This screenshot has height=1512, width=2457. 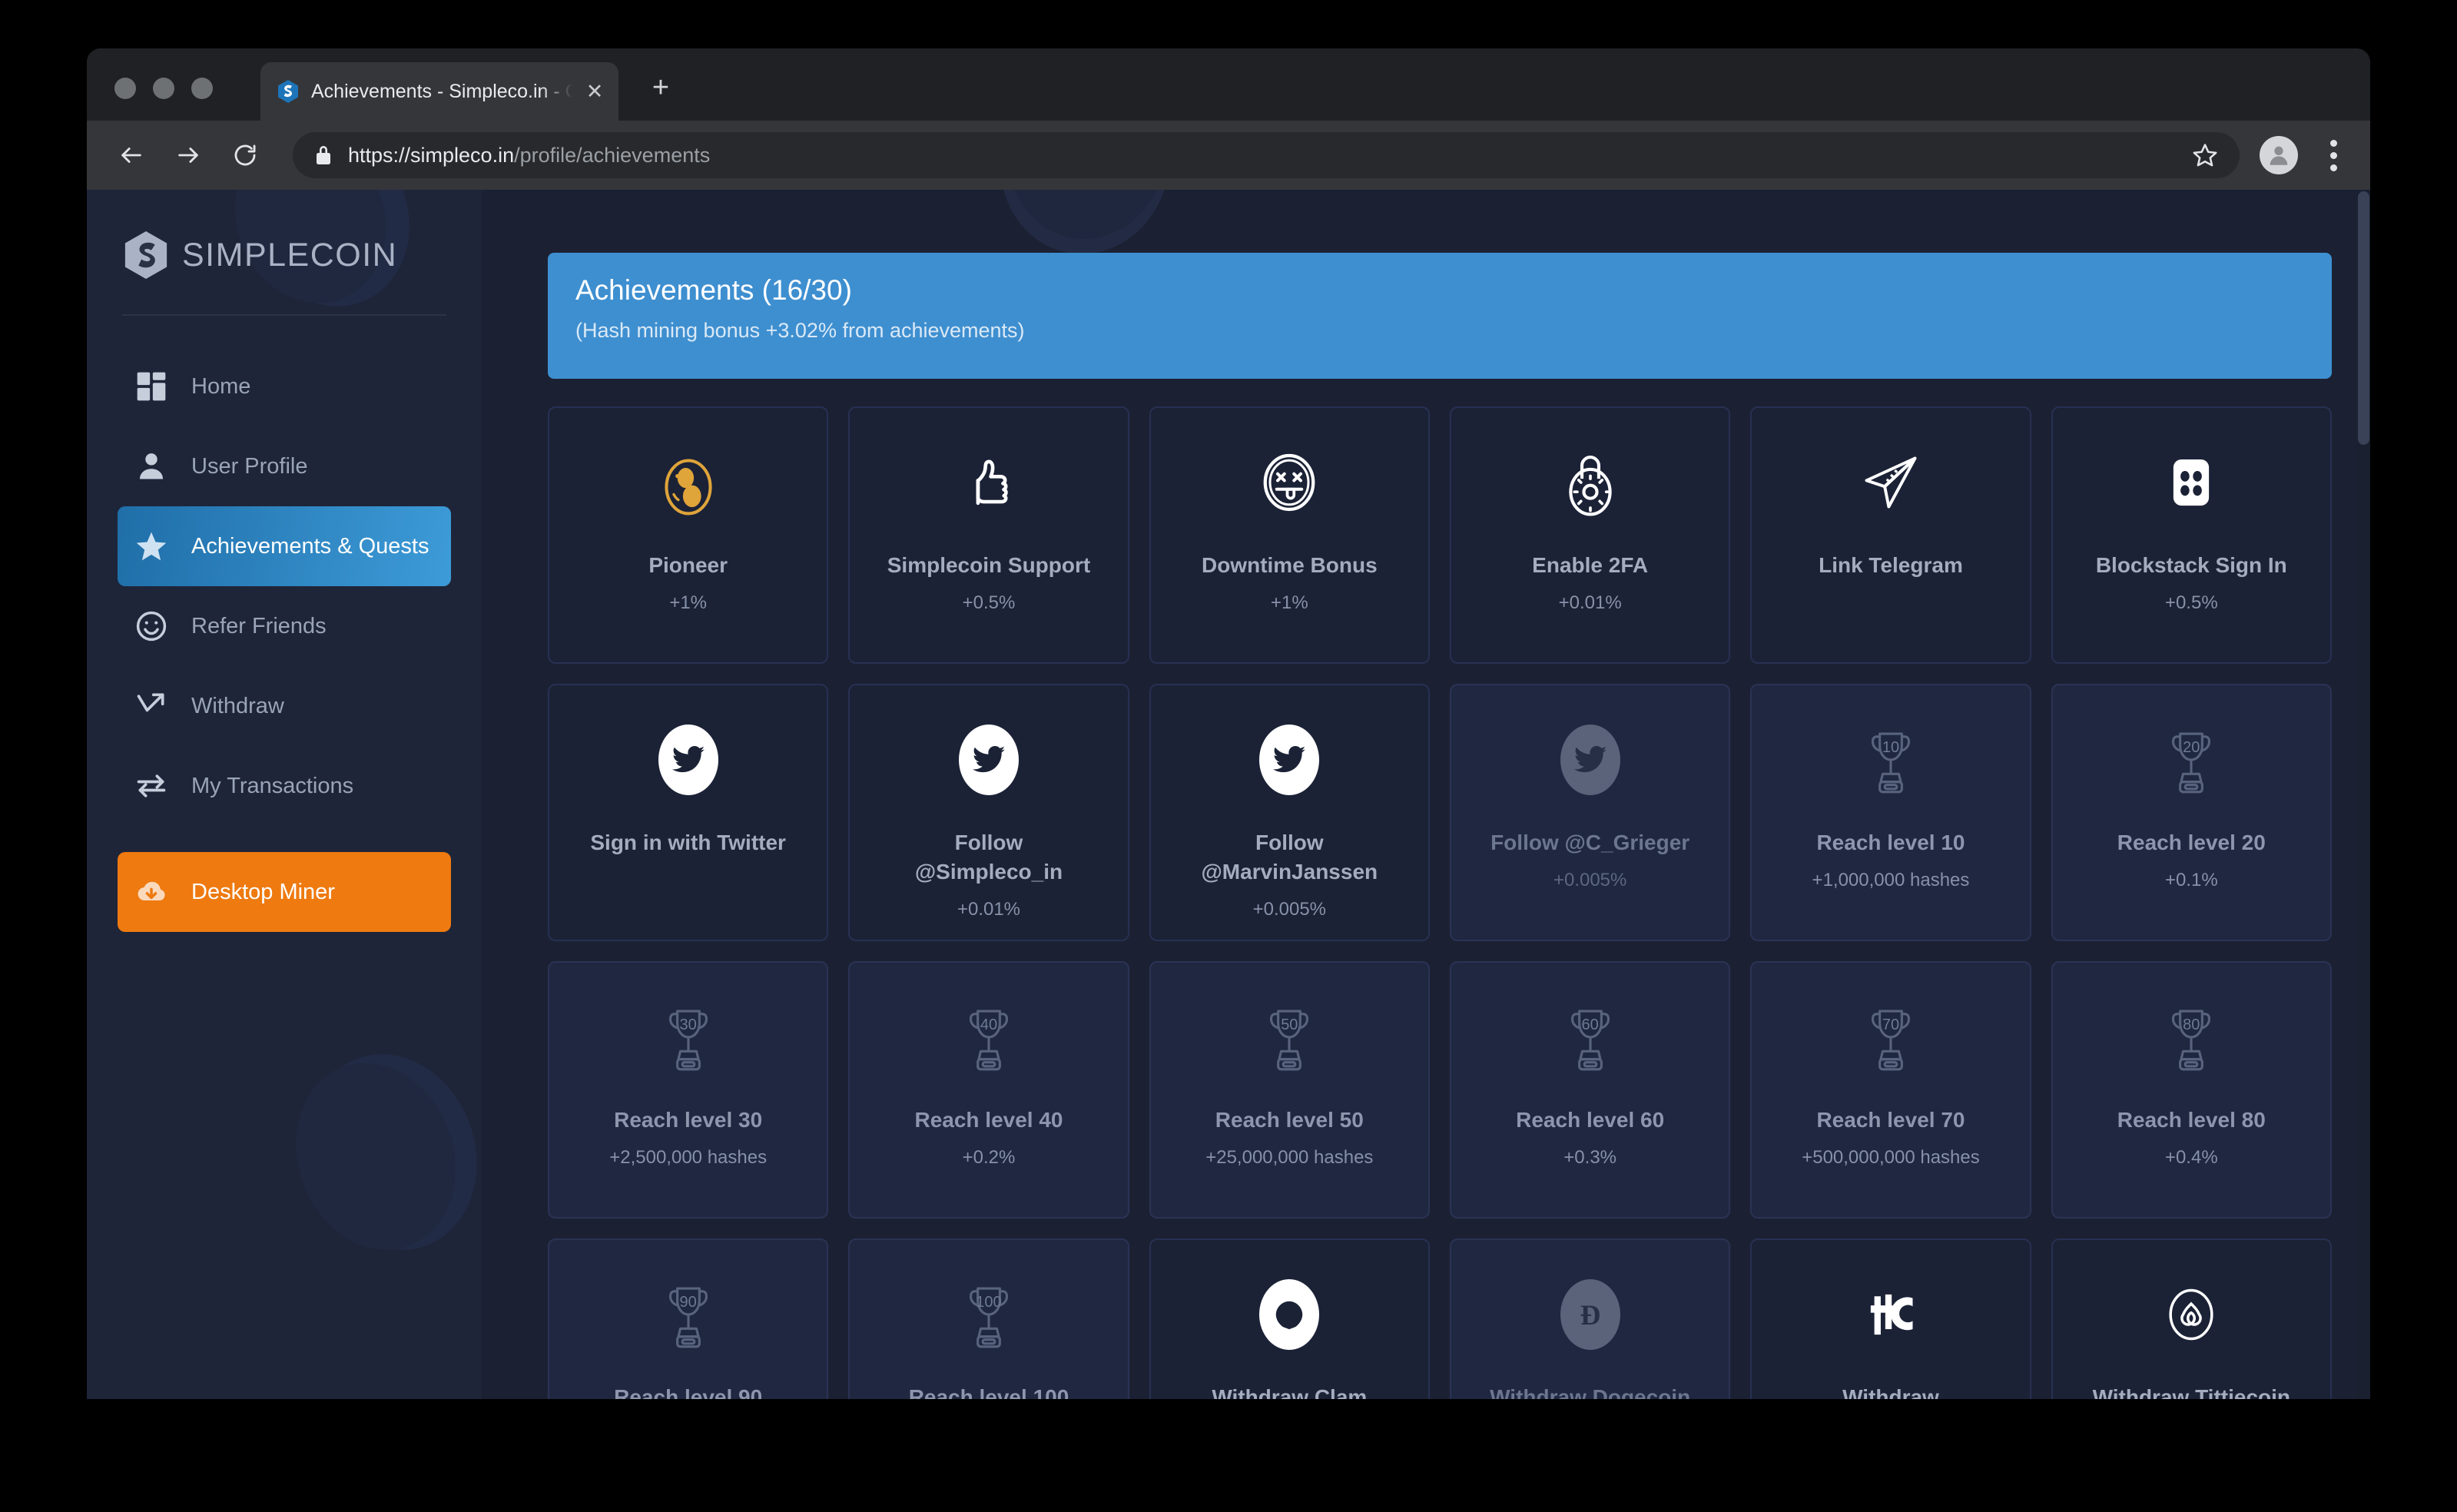 What do you see at coordinates (688, 1024) in the screenshot?
I see `trophy-level-number: 30` at bounding box center [688, 1024].